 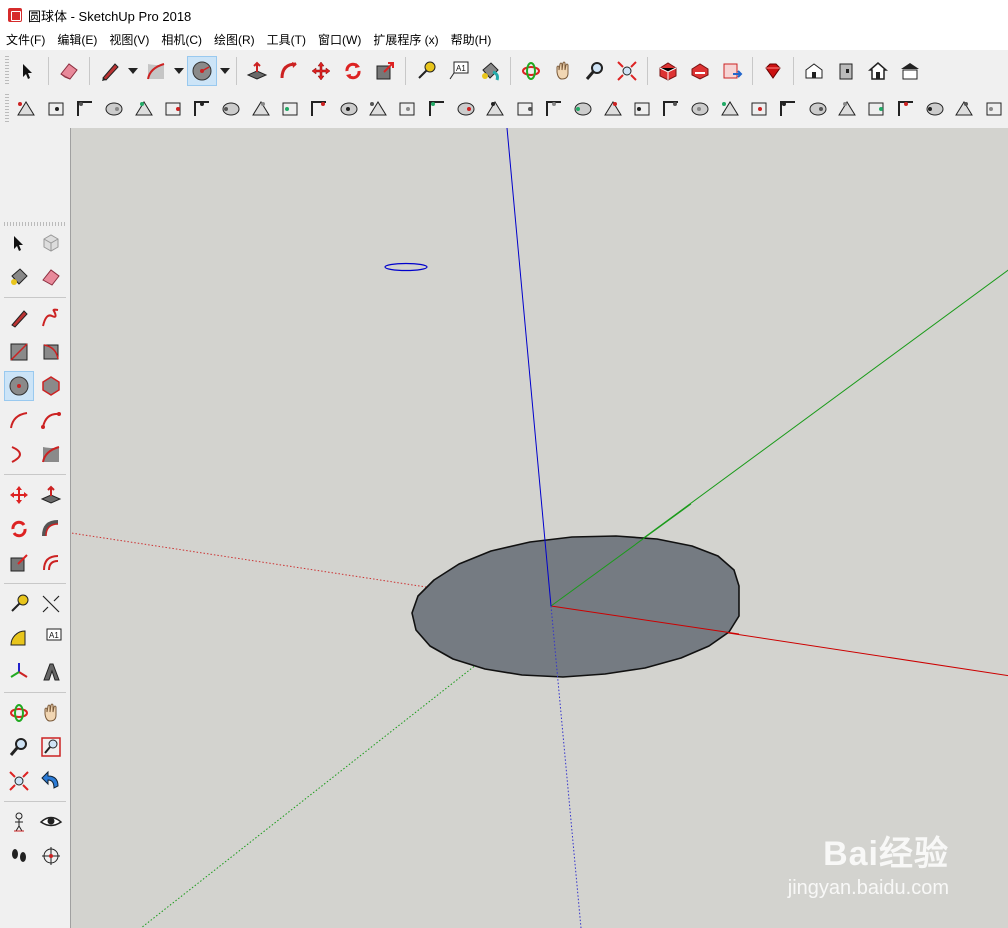 I want to click on position-camera-button, so click(x=19, y=822).